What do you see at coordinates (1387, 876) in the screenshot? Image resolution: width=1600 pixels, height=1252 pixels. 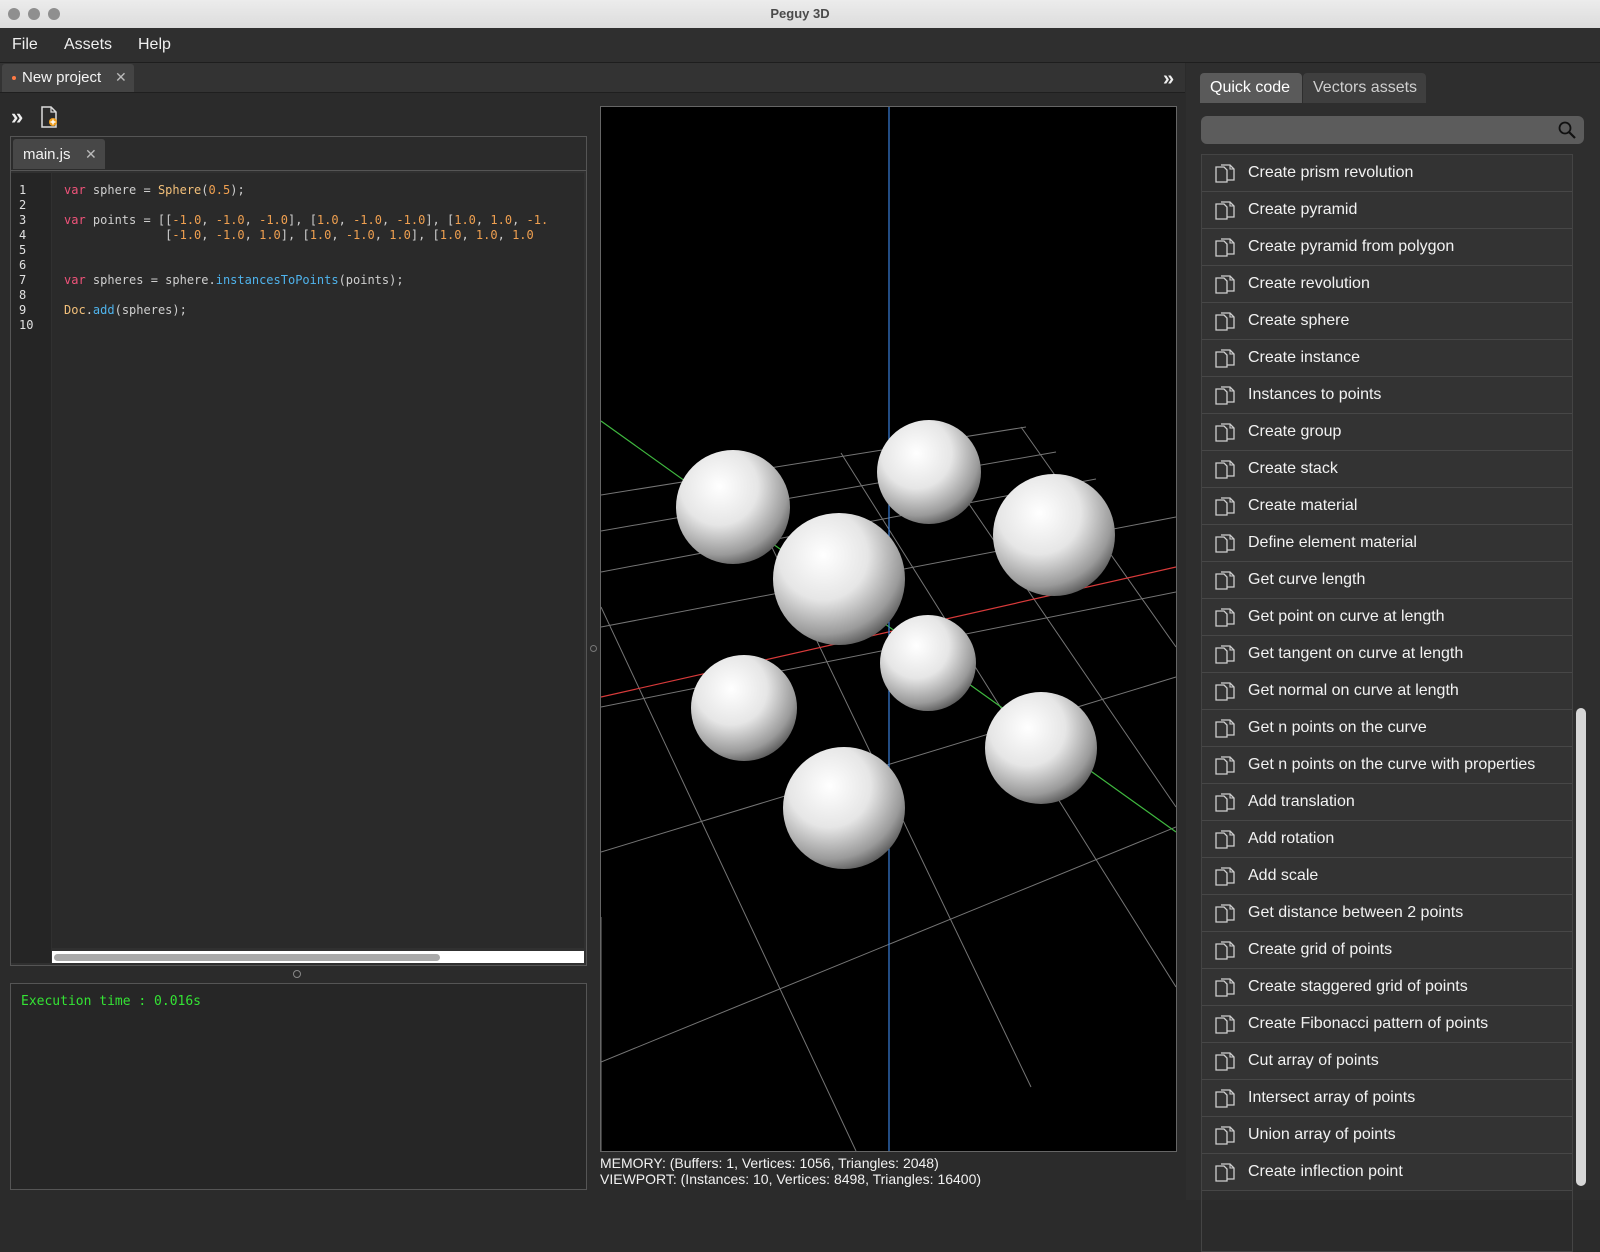 I see `quick-code-item: Add scale` at bounding box center [1387, 876].